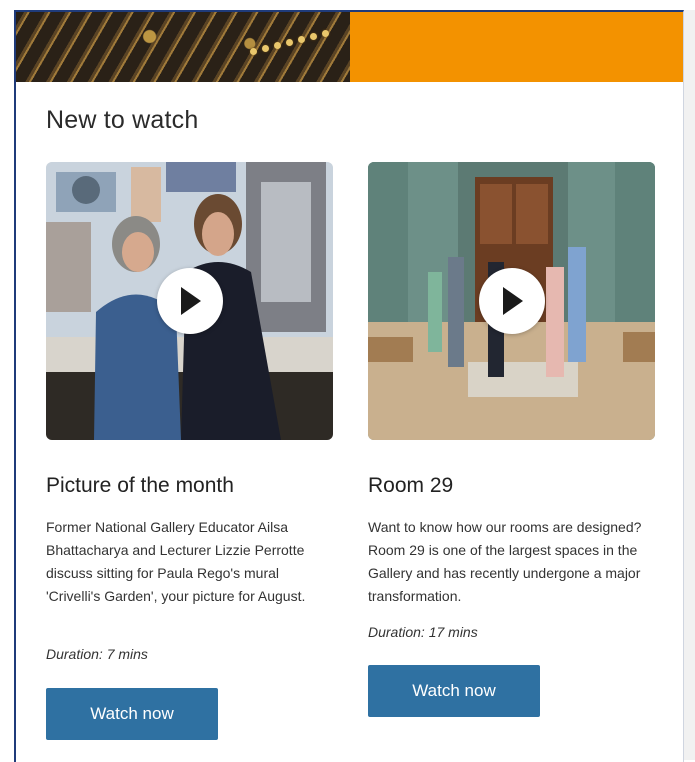 This screenshot has width=695, height=762. I want to click on hero-banner, so click(349, 47).